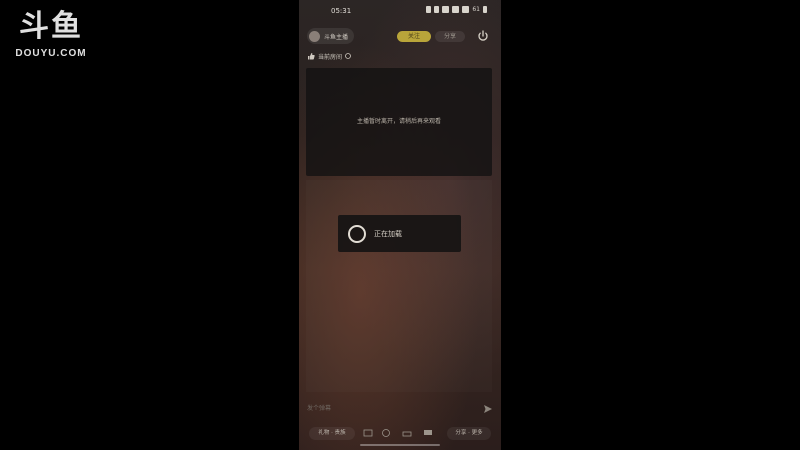 This screenshot has width=800, height=450. Describe the element at coordinates (407, 433) in the screenshot. I see `keyboard-icon` at that location.